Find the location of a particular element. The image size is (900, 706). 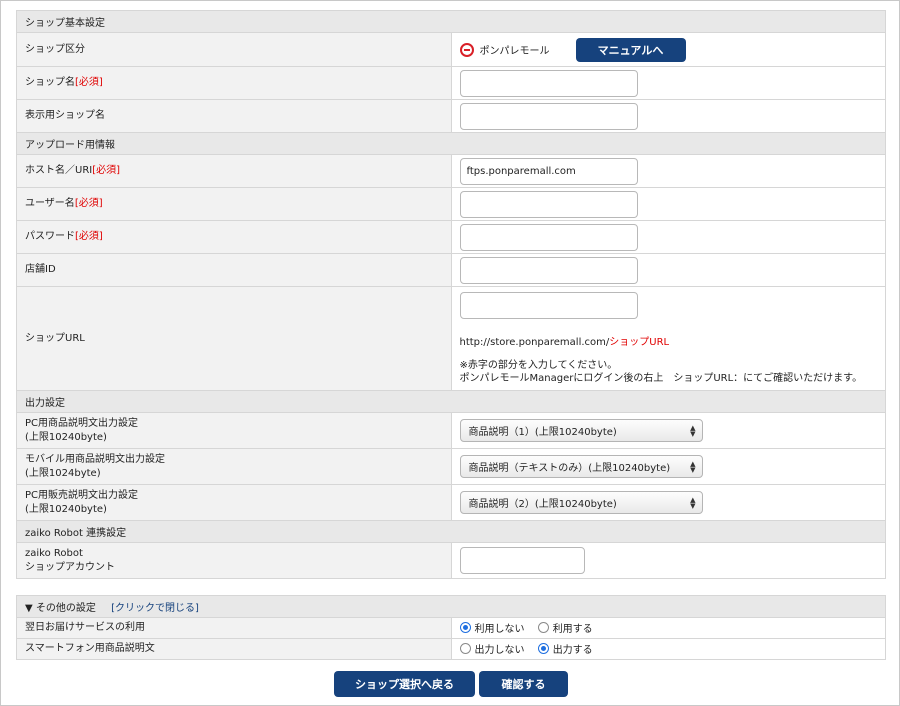

shop-name-input is located at coordinates (548, 83).